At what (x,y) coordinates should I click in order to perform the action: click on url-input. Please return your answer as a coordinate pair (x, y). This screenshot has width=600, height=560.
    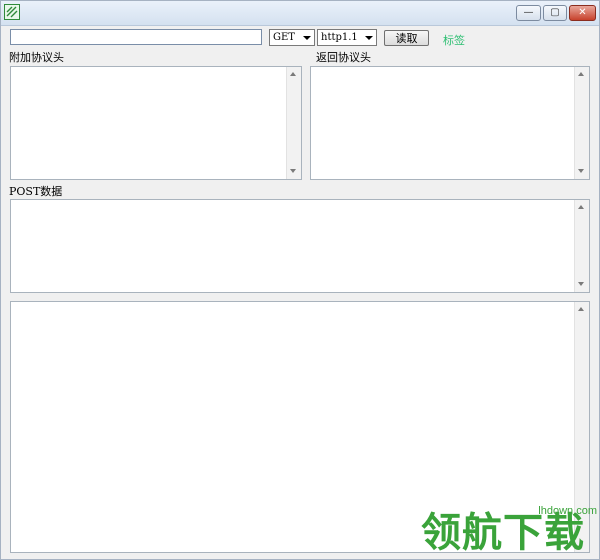
    Looking at the image, I should click on (136, 37).